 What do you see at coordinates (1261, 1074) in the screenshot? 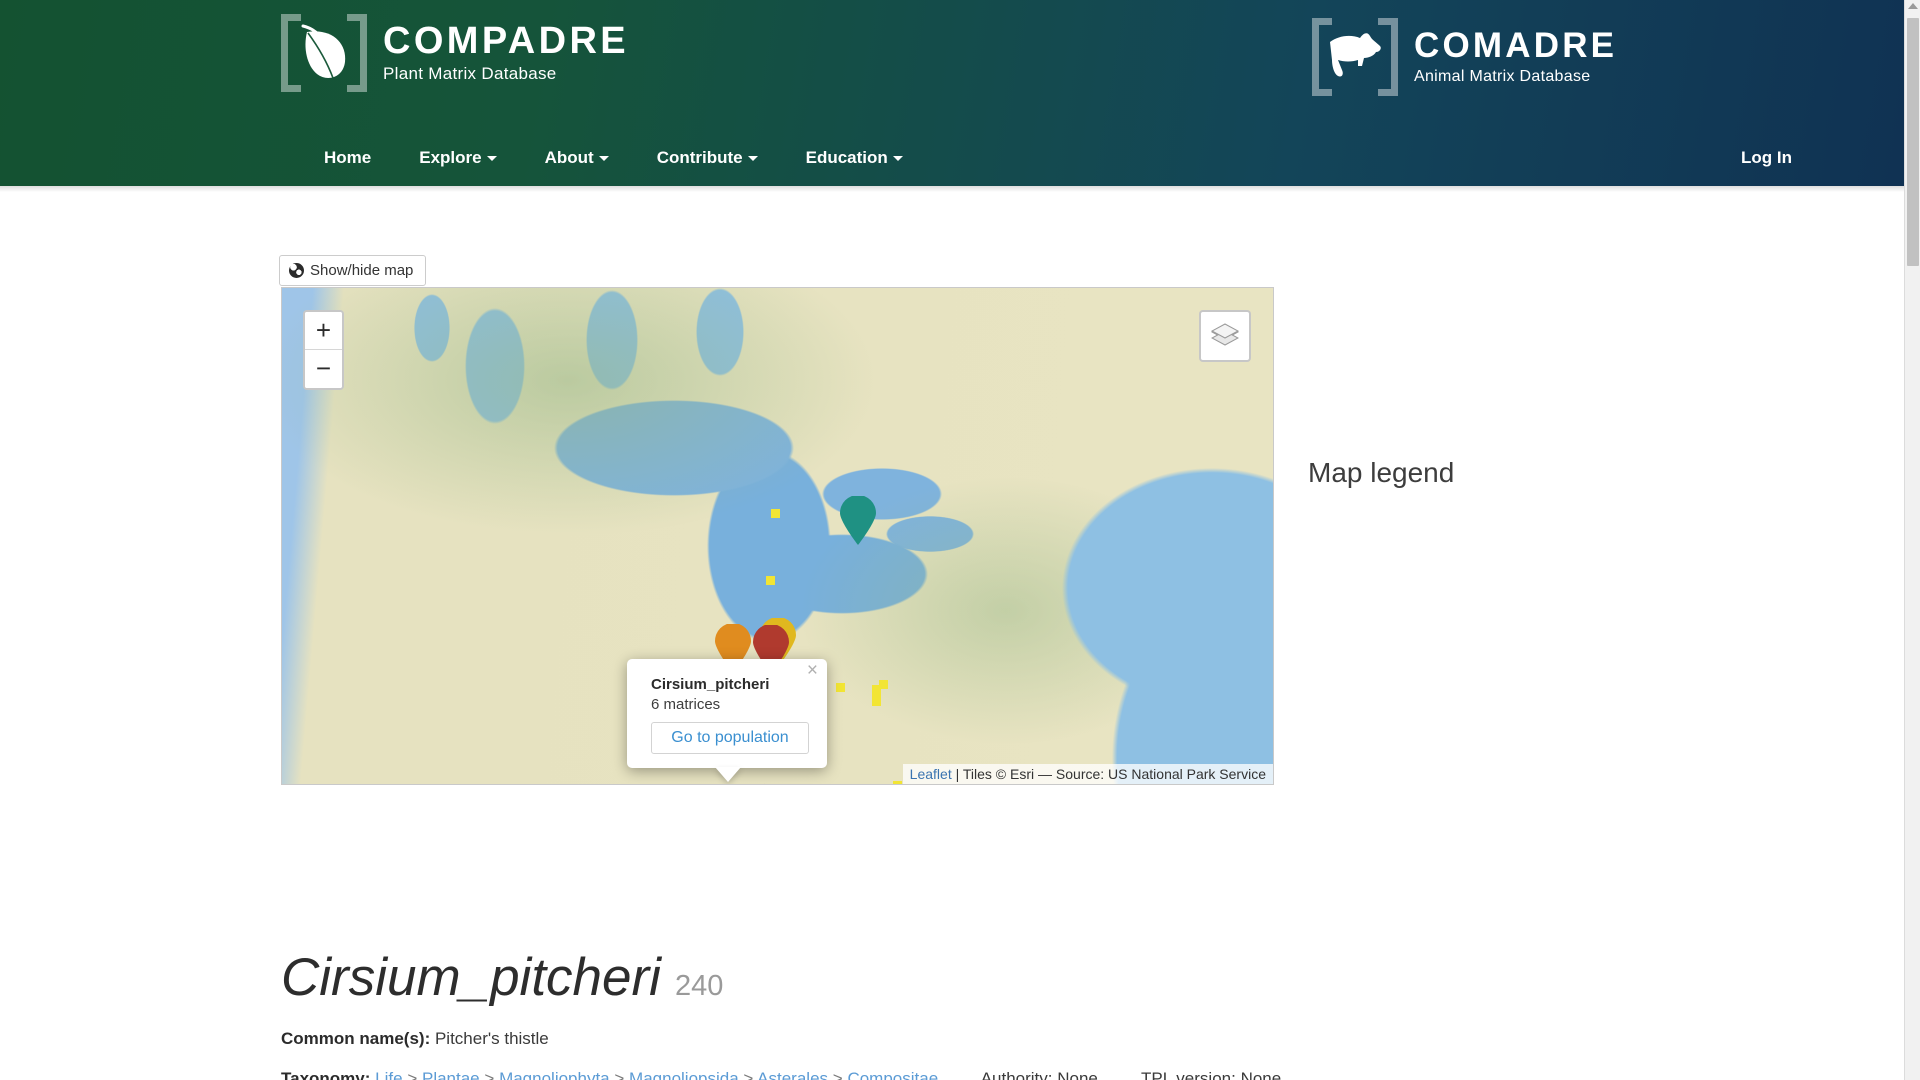
I see `tpl-version-value: None` at bounding box center [1261, 1074].